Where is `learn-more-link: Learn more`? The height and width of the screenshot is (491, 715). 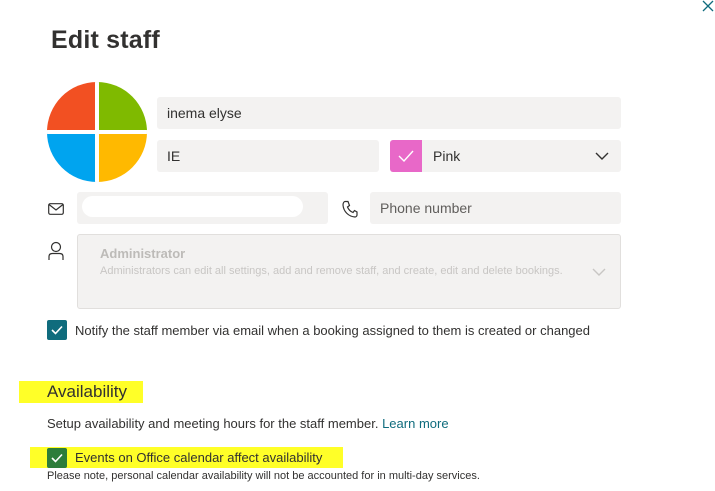 learn-more-link: Learn more is located at coordinates (415, 423).